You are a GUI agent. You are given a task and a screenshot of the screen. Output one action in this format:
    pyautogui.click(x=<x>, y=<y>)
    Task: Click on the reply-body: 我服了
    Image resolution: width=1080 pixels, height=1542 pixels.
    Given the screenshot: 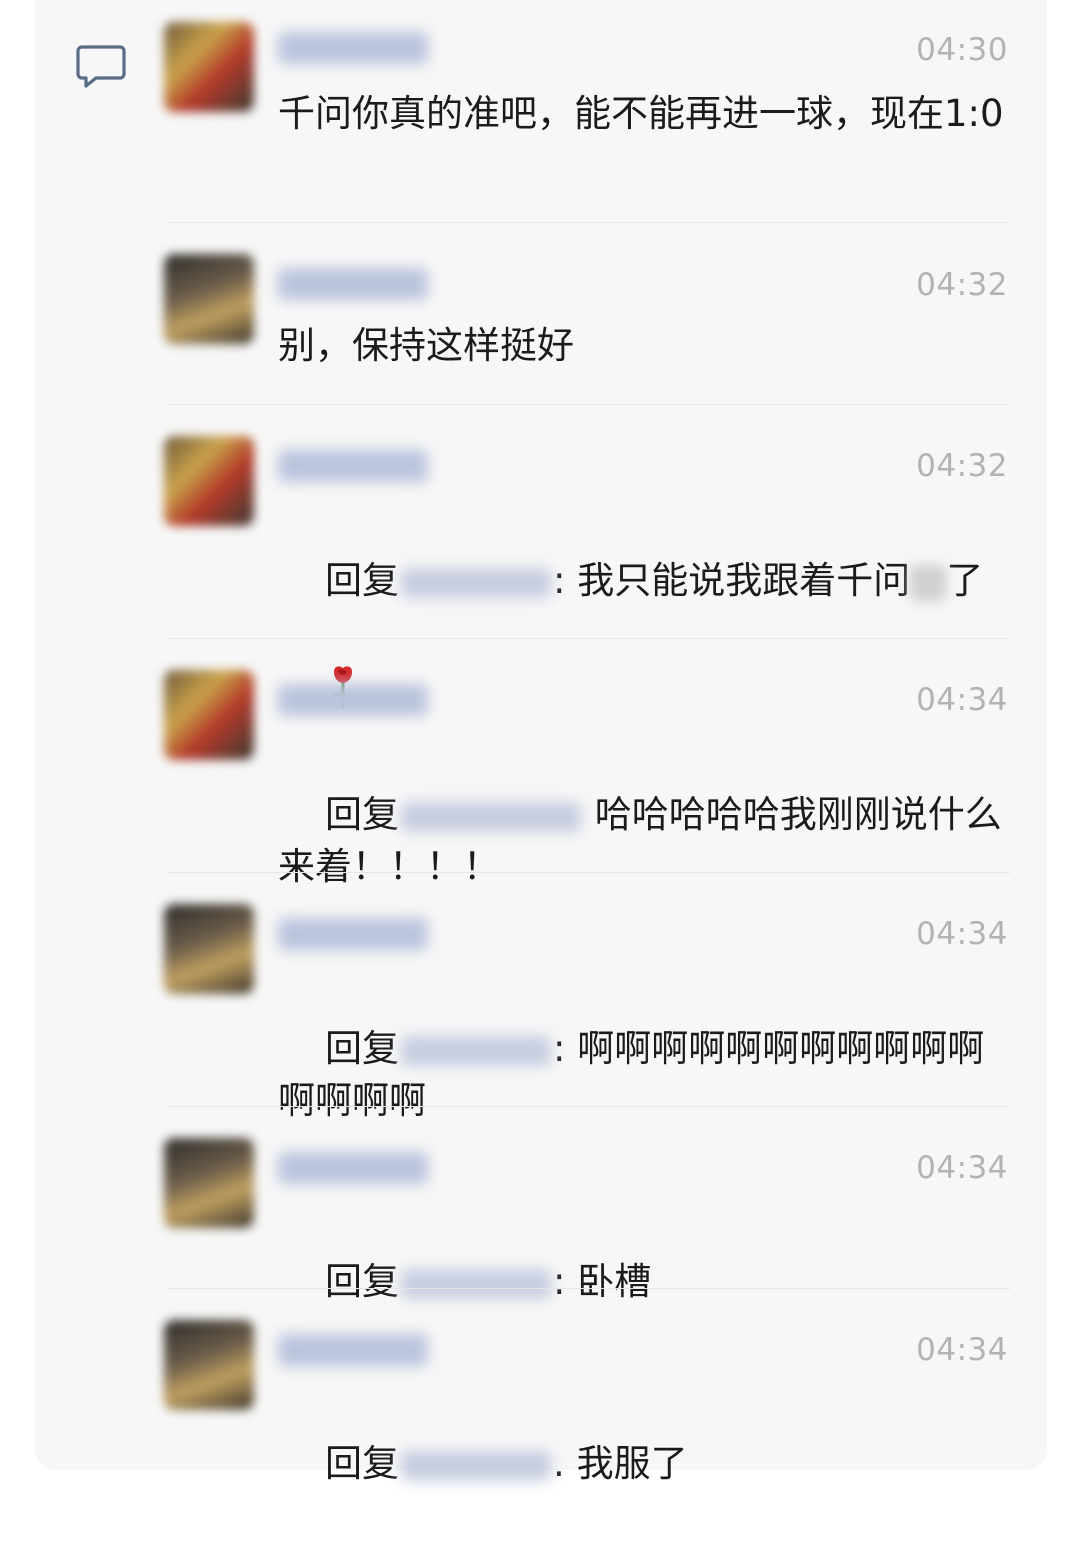 What is the action you would take?
    pyautogui.click(x=626, y=1463)
    